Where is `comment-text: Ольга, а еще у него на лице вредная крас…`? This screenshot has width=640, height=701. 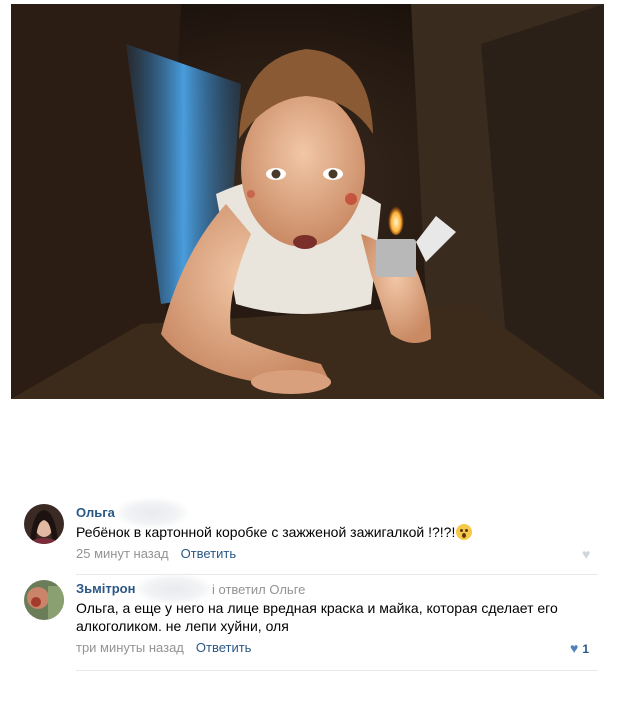 comment-text: Ольга, а еще у него на лице вредная крас… is located at coordinates (317, 617).